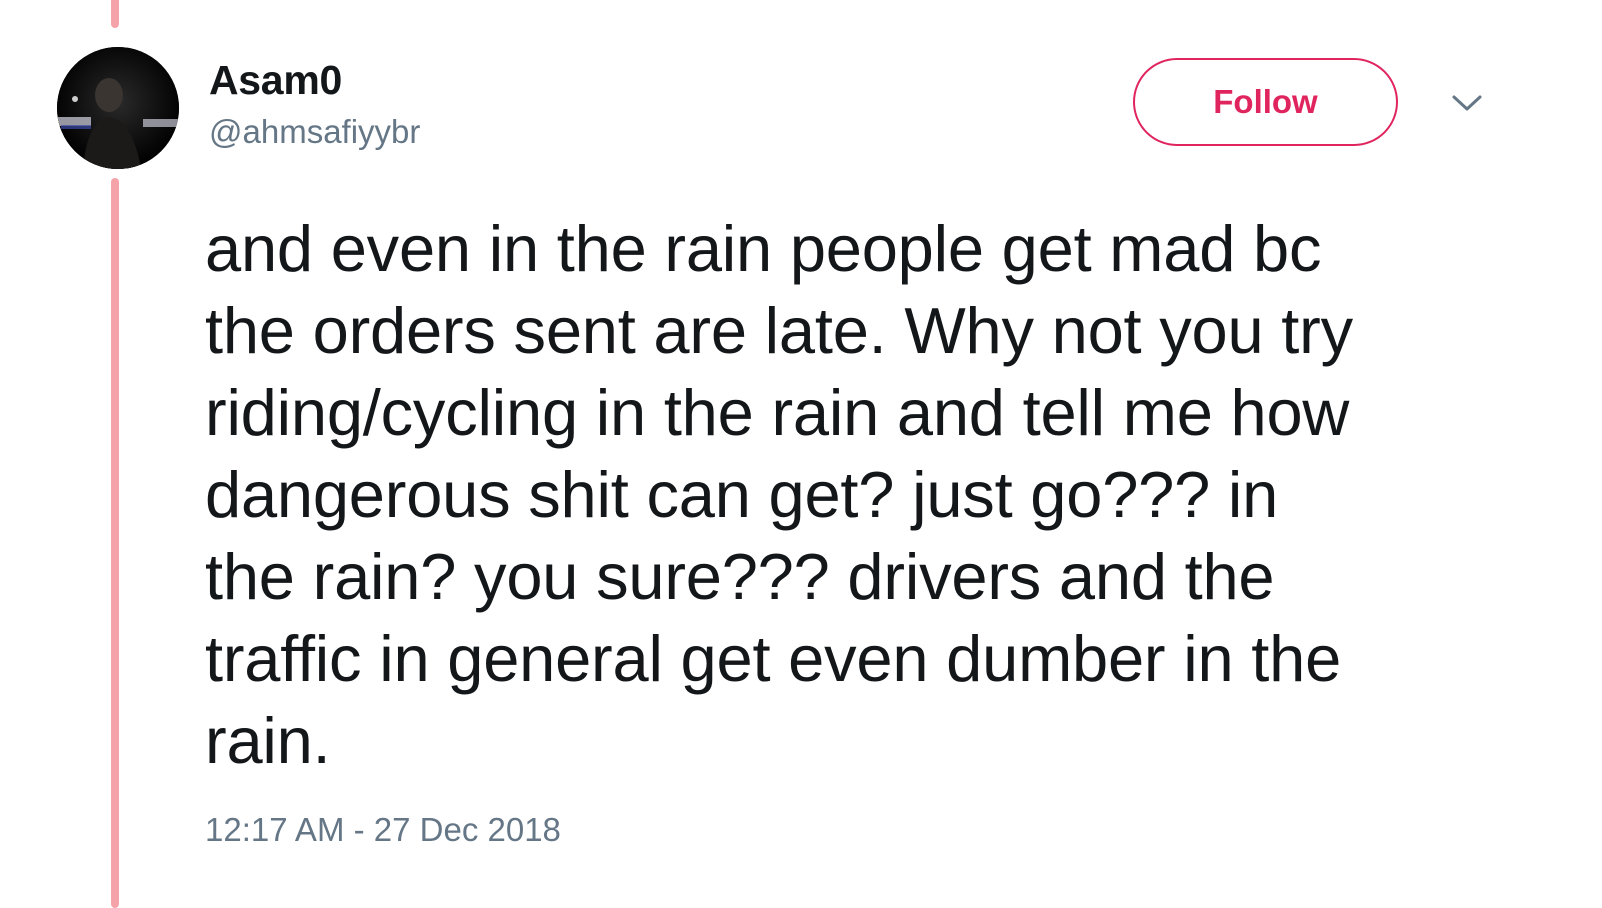 This screenshot has height=908, width=1602. Describe the element at coordinates (268, 740) in the screenshot. I see `tweet-text-line: rain.` at that location.